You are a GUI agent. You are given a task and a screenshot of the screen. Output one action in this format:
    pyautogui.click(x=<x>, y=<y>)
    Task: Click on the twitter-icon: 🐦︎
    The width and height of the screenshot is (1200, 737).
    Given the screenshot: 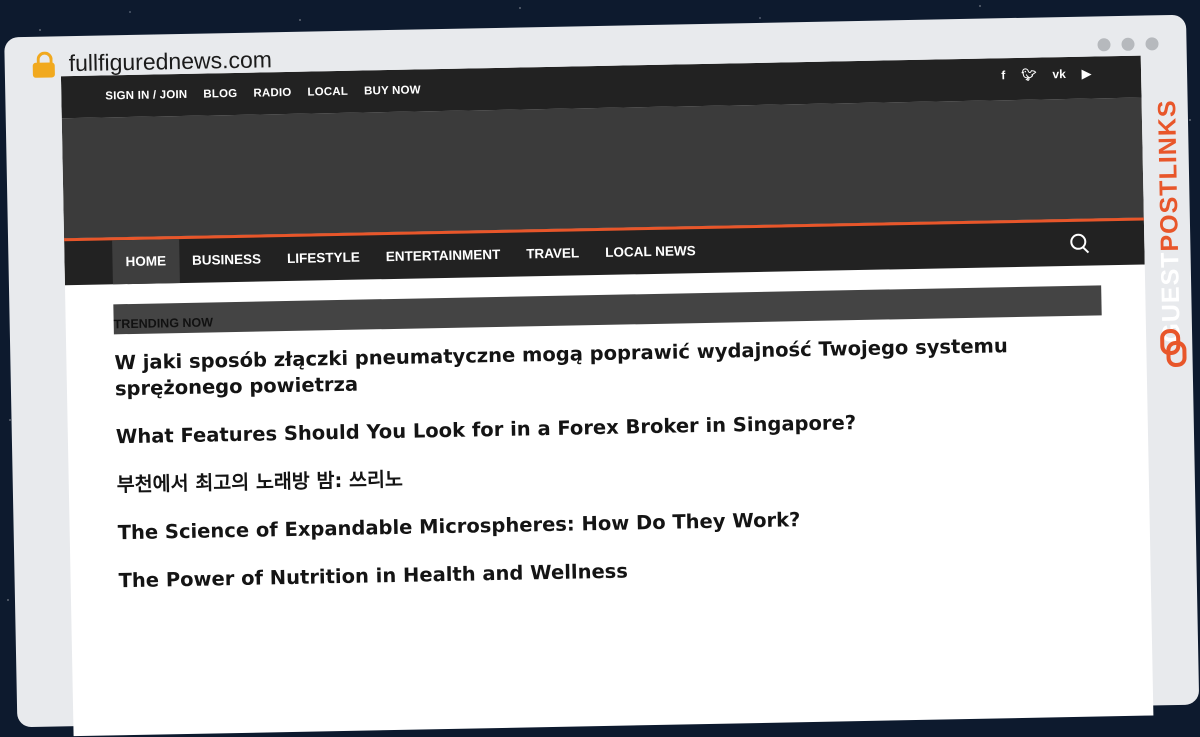 What is the action you would take?
    pyautogui.click(x=1029, y=75)
    